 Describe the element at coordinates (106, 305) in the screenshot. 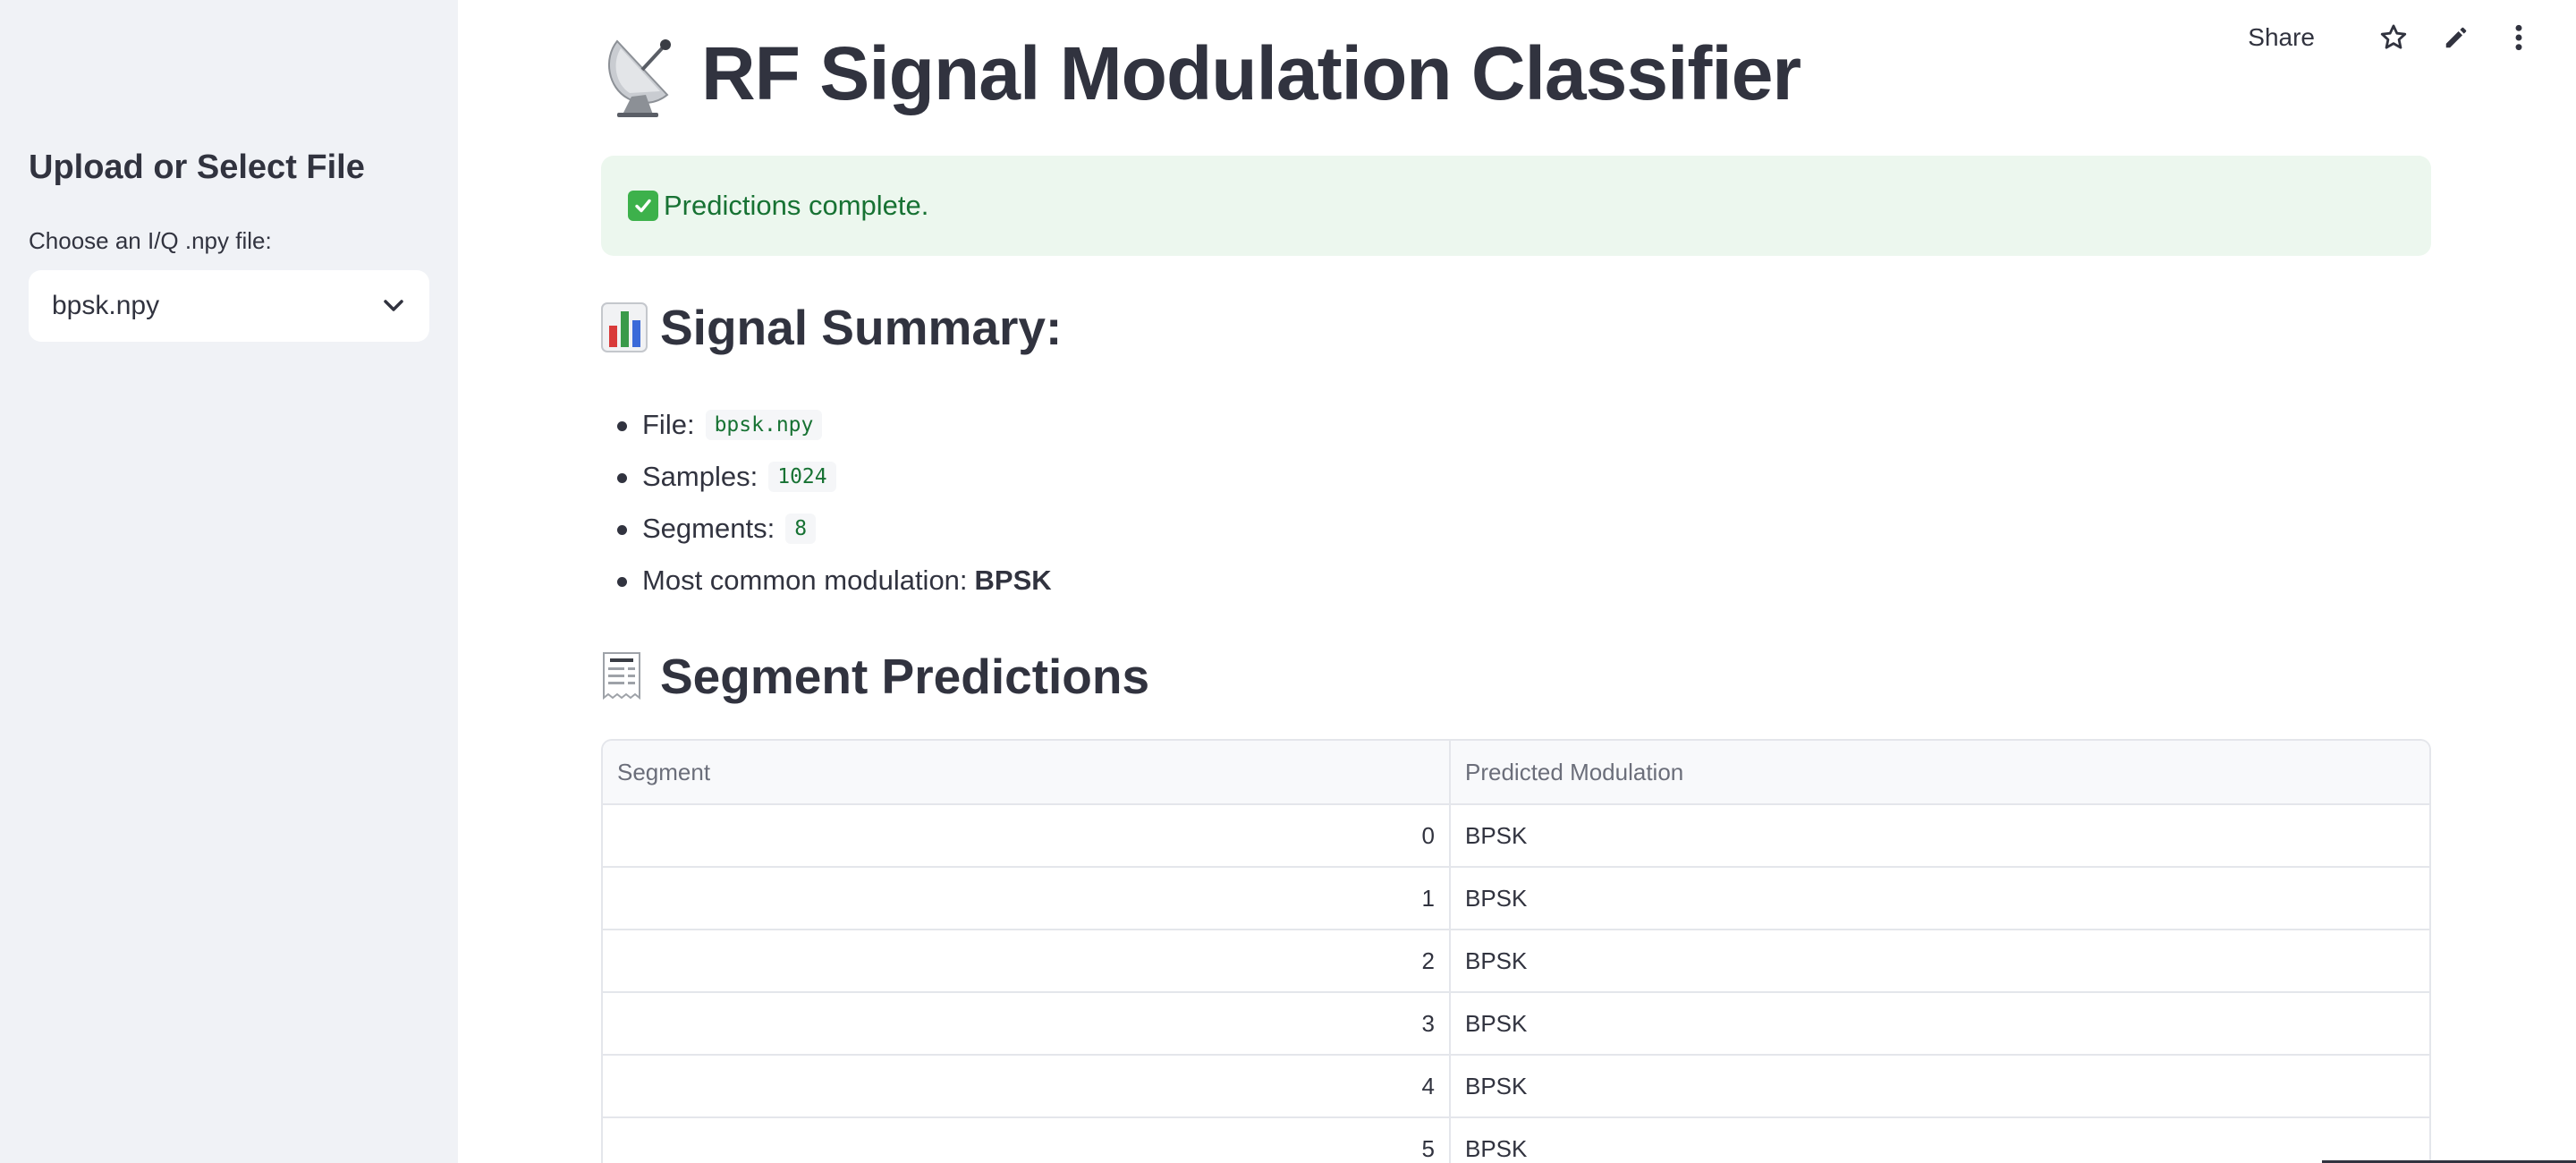

I see `file-select-value: bpsk.npy` at that location.